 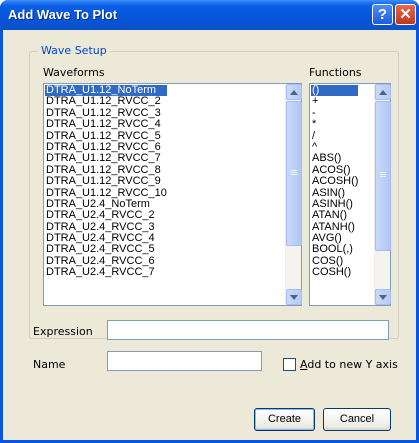 I want to click on list-item: -, so click(x=334, y=113).